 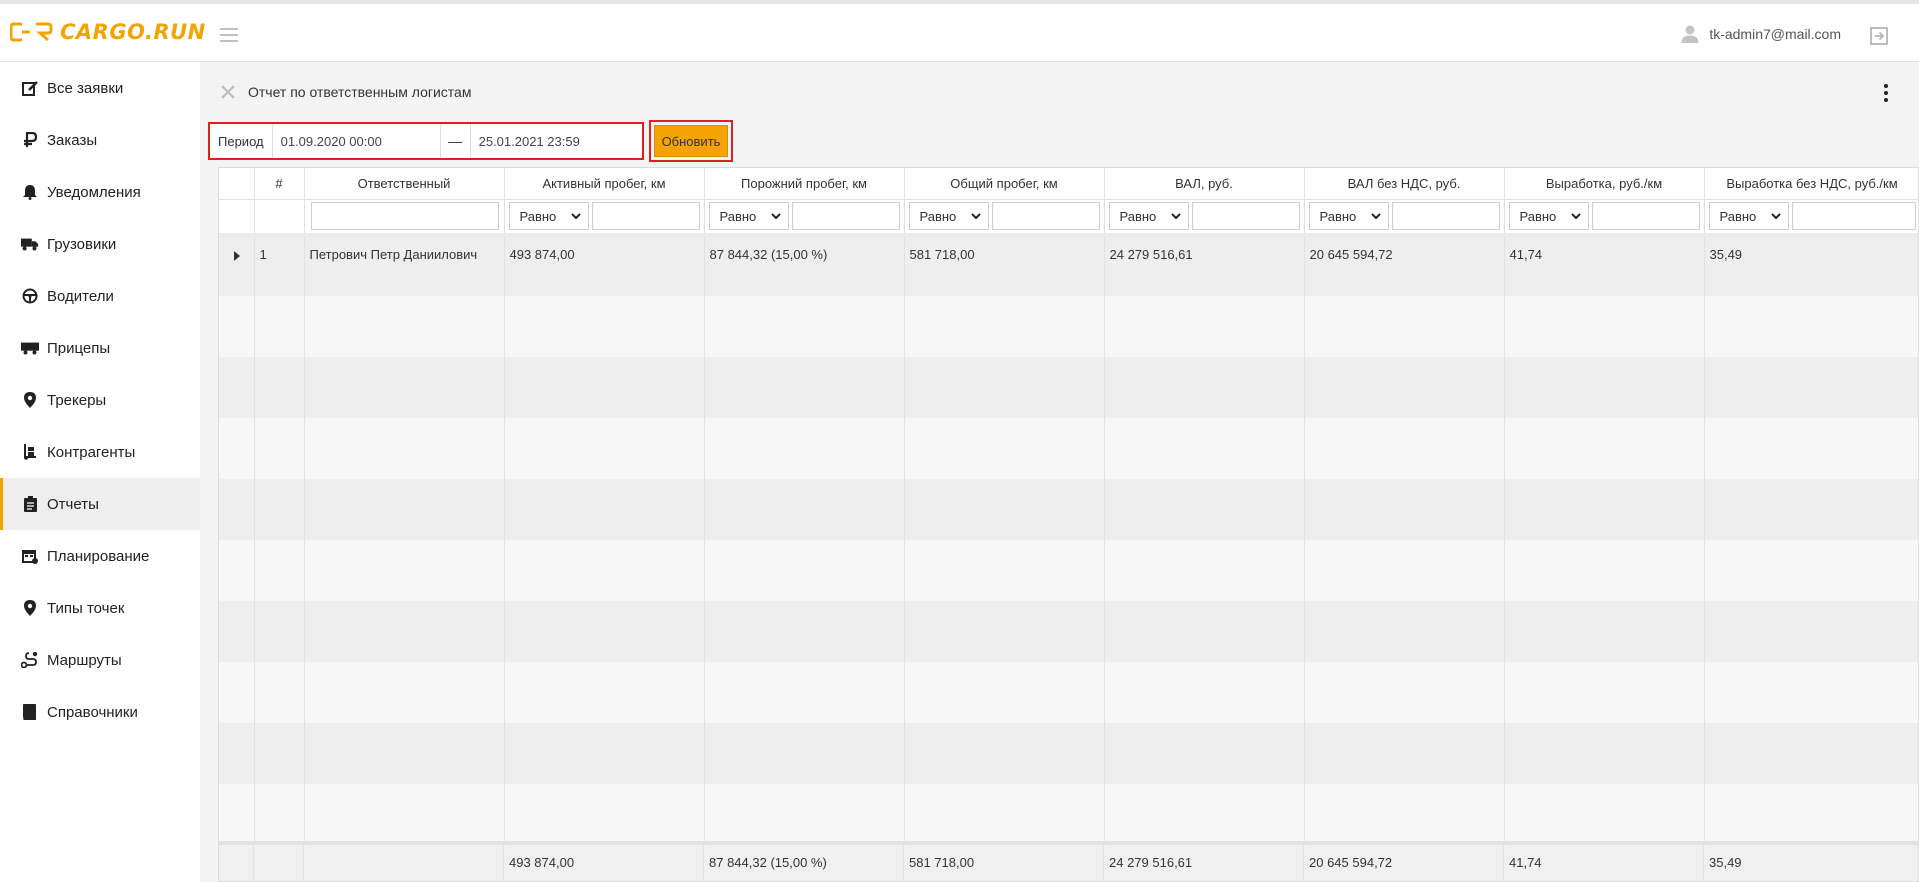 I want to click on sidebar-item-trucks: Грузовики, so click(x=100, y=244).